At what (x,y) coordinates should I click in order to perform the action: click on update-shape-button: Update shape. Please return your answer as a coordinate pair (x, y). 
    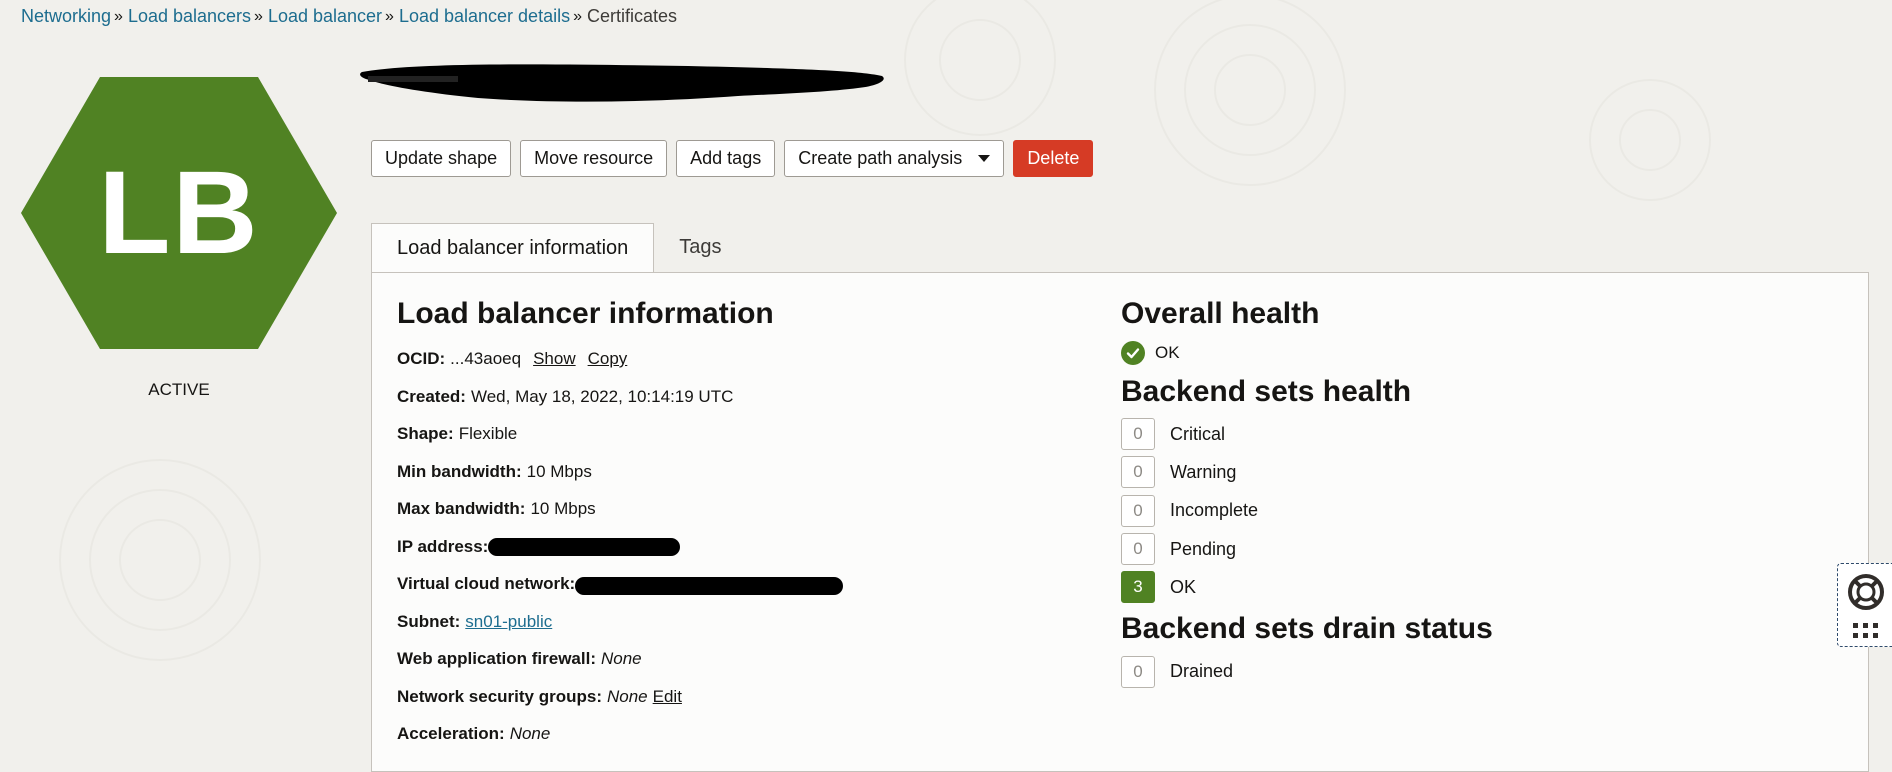
    Looking at the image, I should click on (441, 158).